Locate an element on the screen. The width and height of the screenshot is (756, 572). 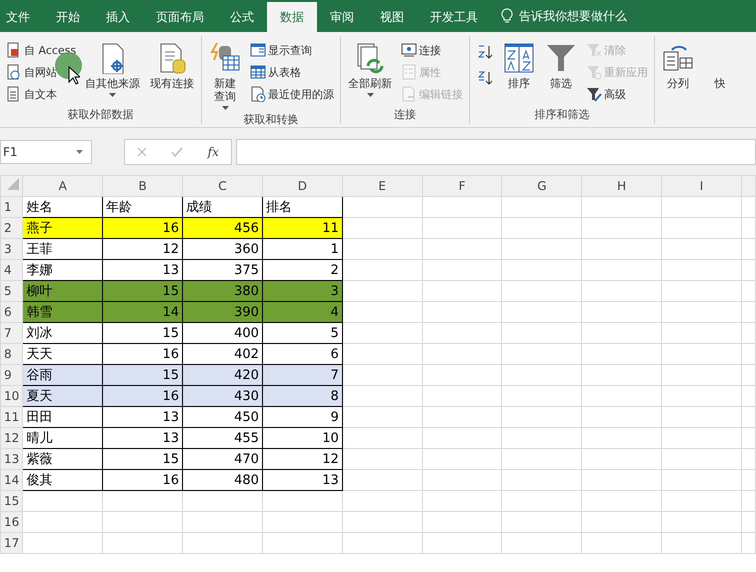
column-header: B is located at coordinates (142, 186).